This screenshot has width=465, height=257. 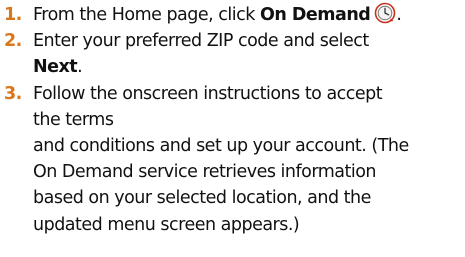 I want to click on step-line: based on your selected location, and the, so click(x=202, y=198).